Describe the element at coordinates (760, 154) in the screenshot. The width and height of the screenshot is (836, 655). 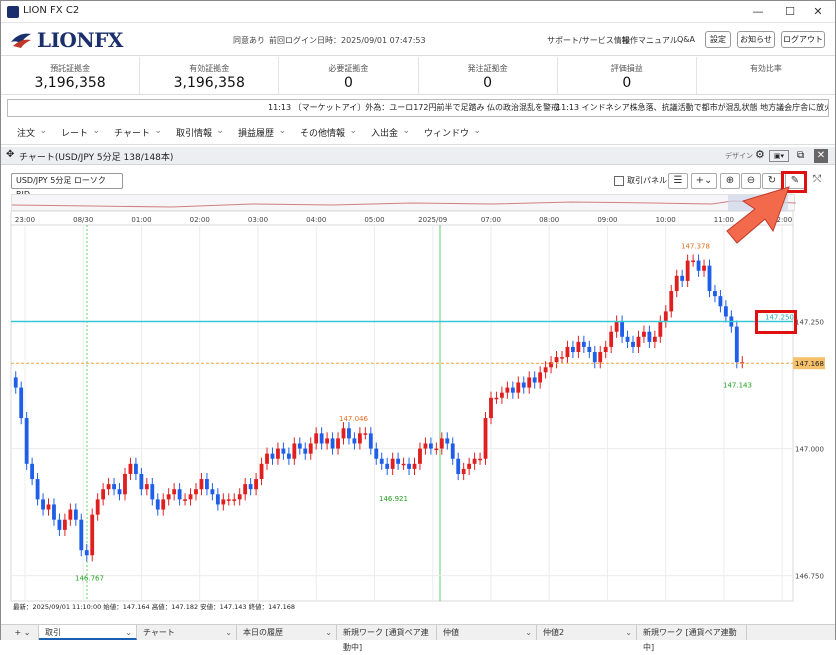
I see `gear-icon: ⚙` at that location.